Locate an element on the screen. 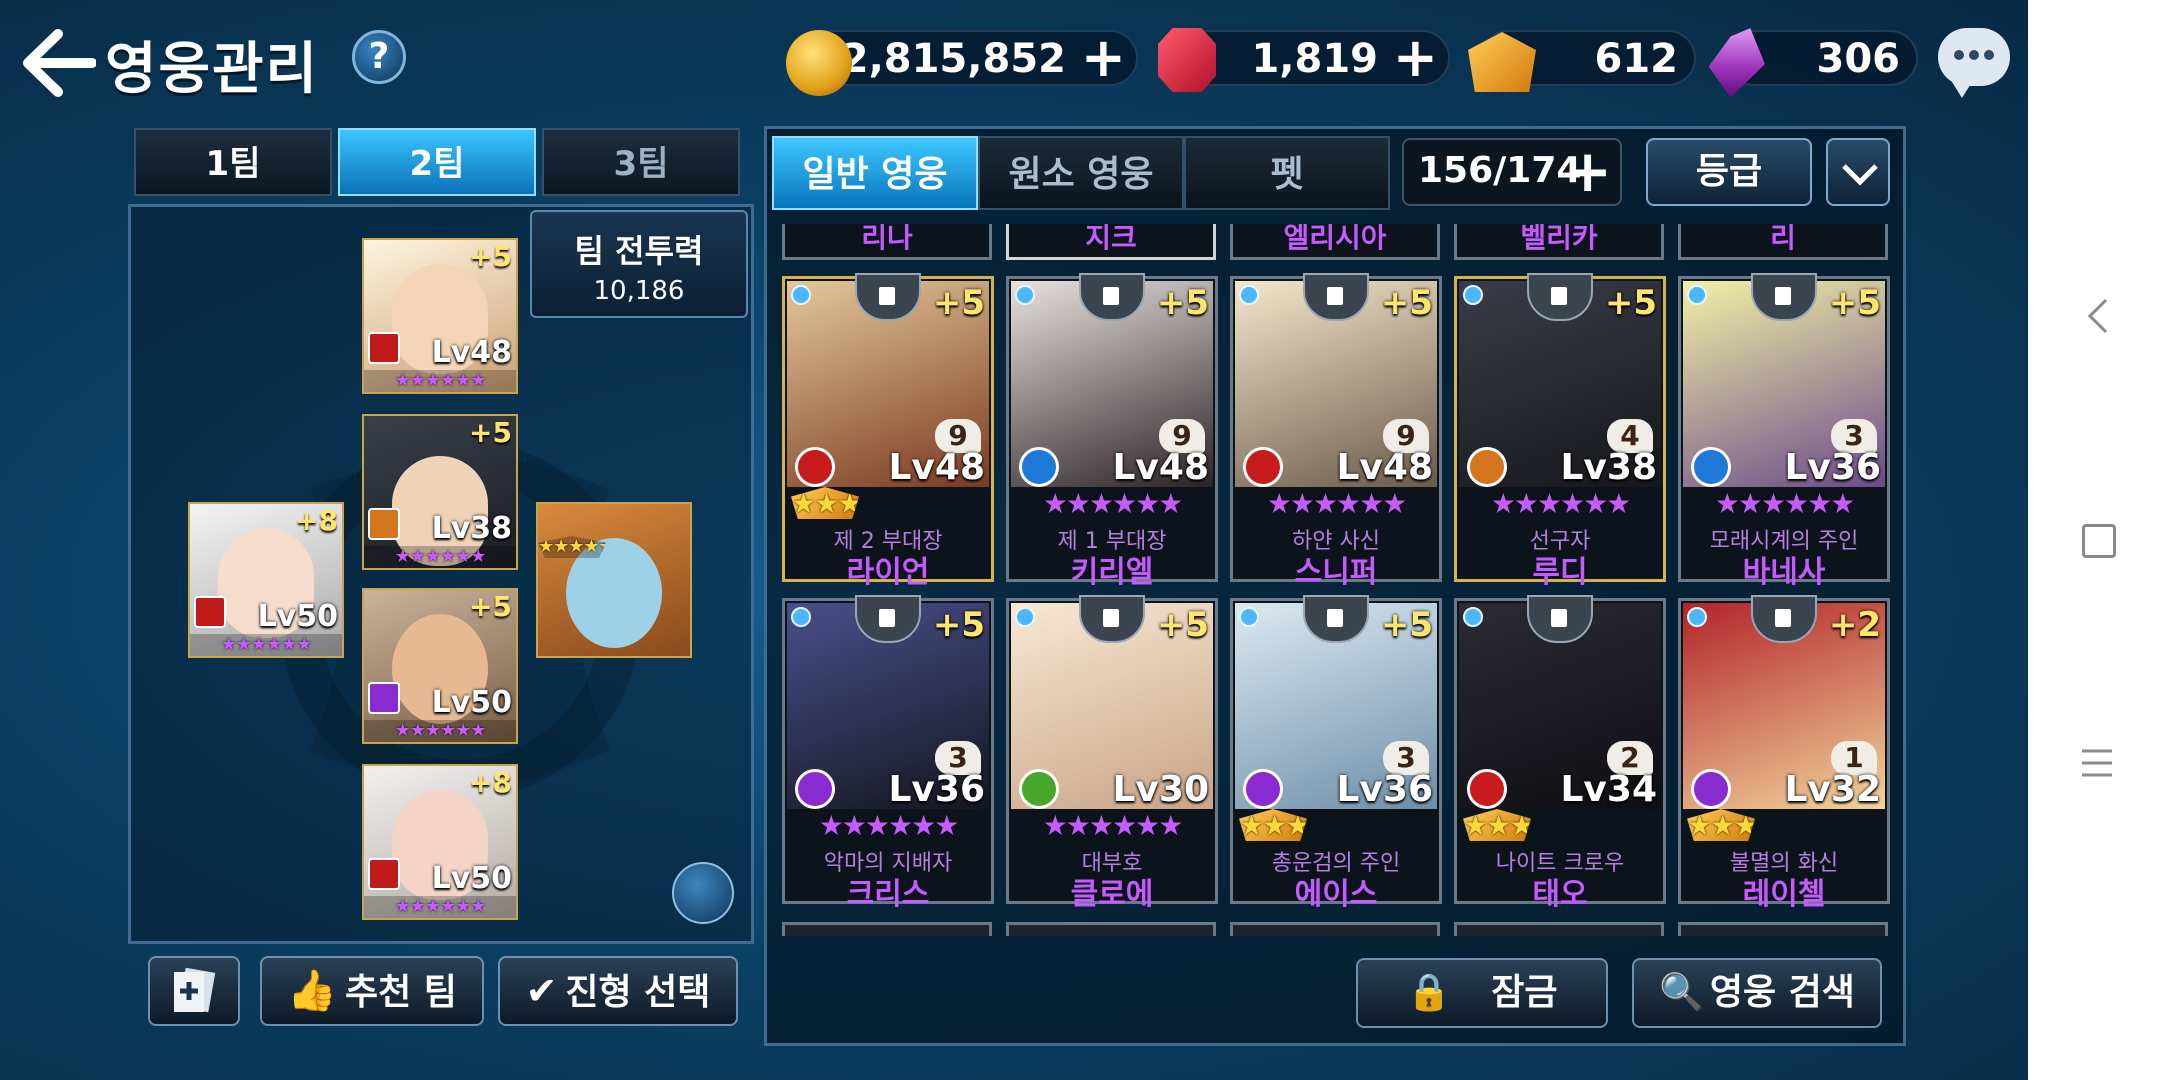  hero-name: 레이첼 is located at coordinates (1784, 894).